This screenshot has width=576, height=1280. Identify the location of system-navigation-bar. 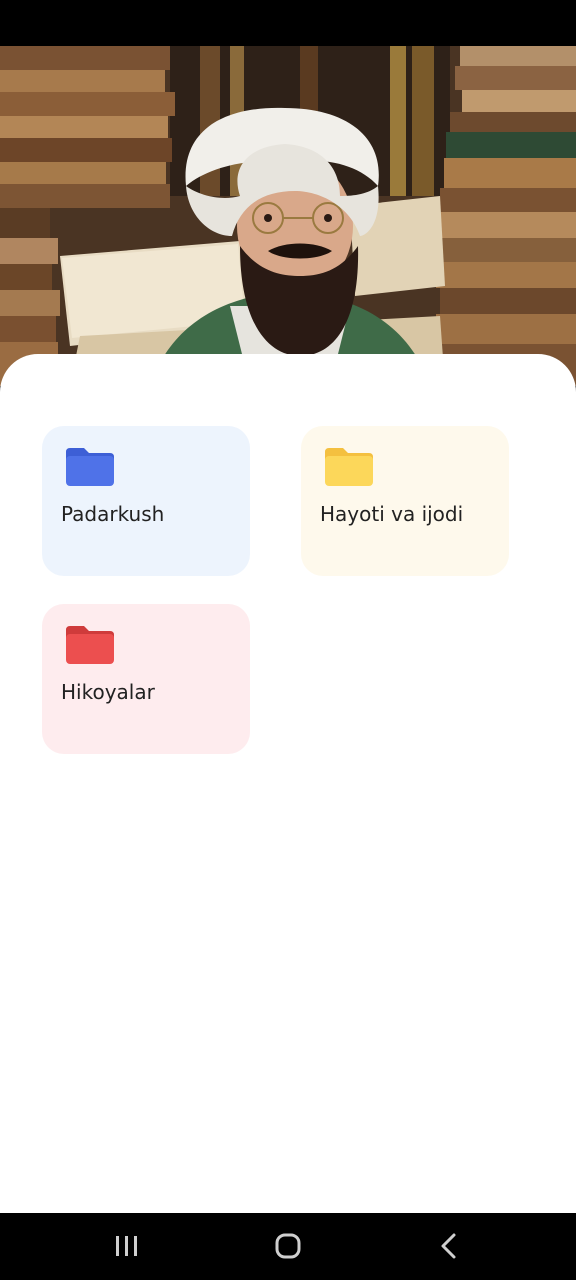
(288, 1246).